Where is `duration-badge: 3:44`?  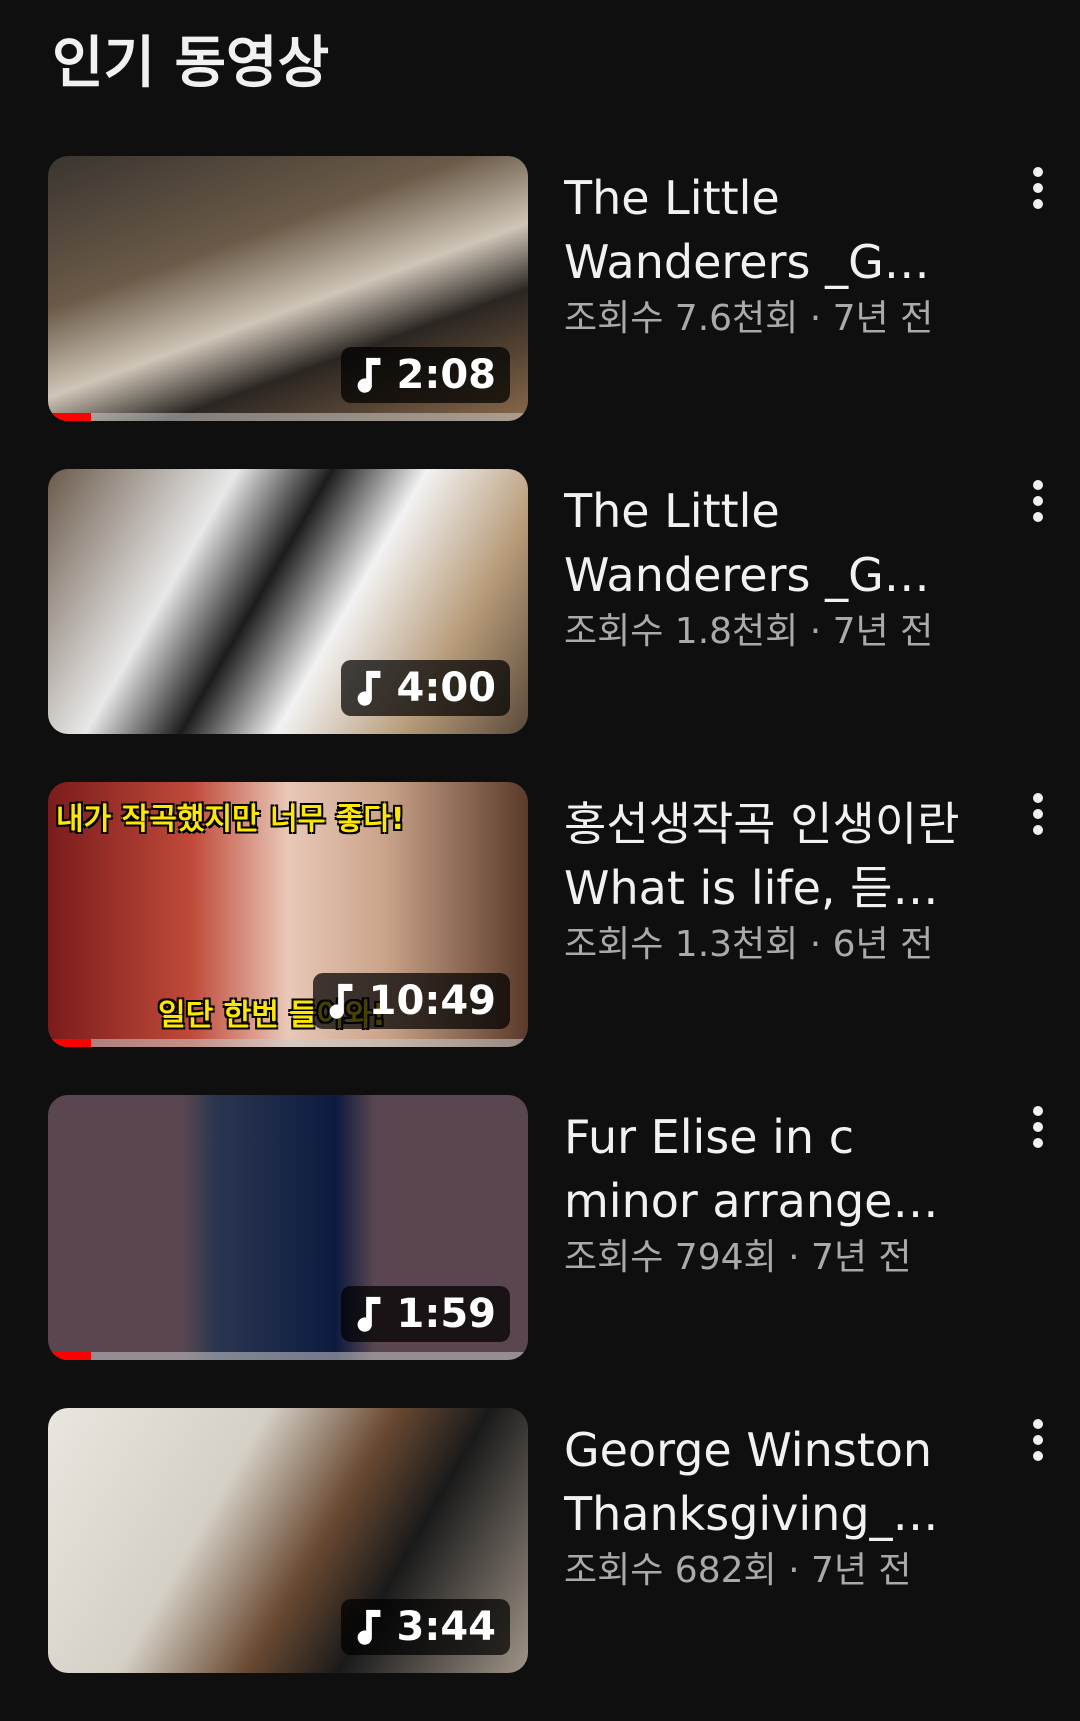
duration-badge: 3:44 is located at coordinates (425, 1627).